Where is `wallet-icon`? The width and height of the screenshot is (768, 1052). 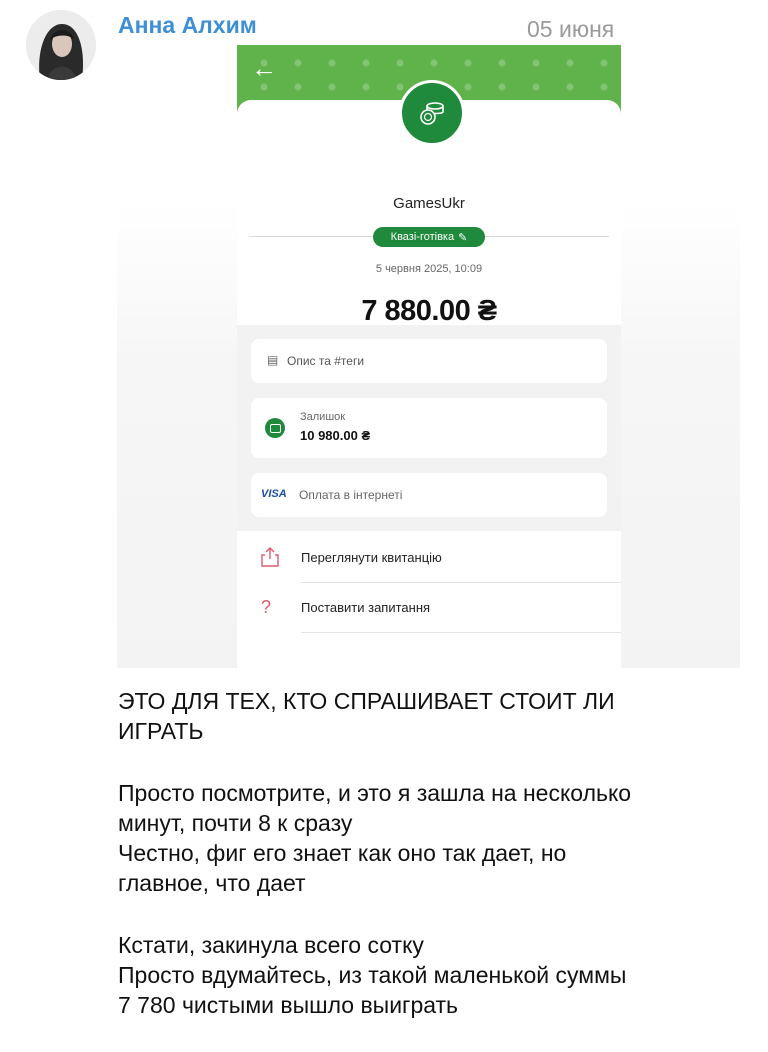
wallet-icon is located at coordinates (275, 428).